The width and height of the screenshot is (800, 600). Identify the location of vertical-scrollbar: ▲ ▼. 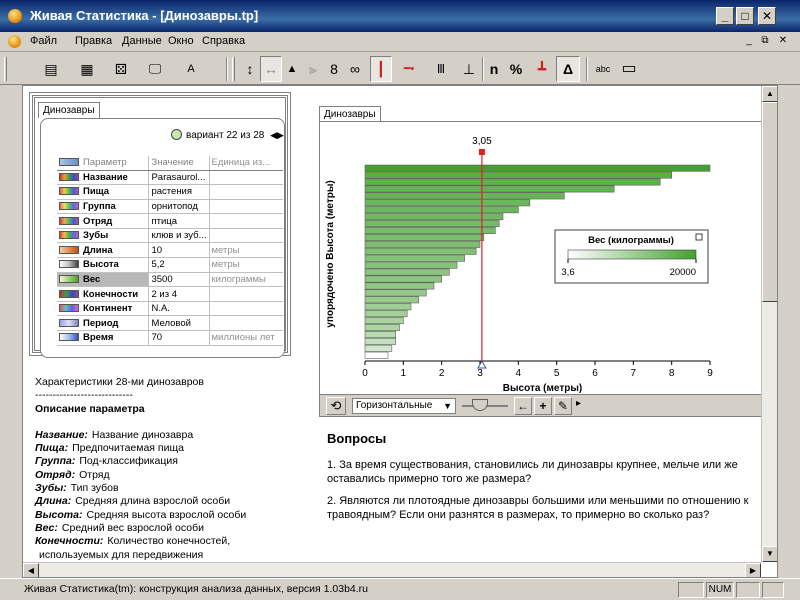
(769, 324).